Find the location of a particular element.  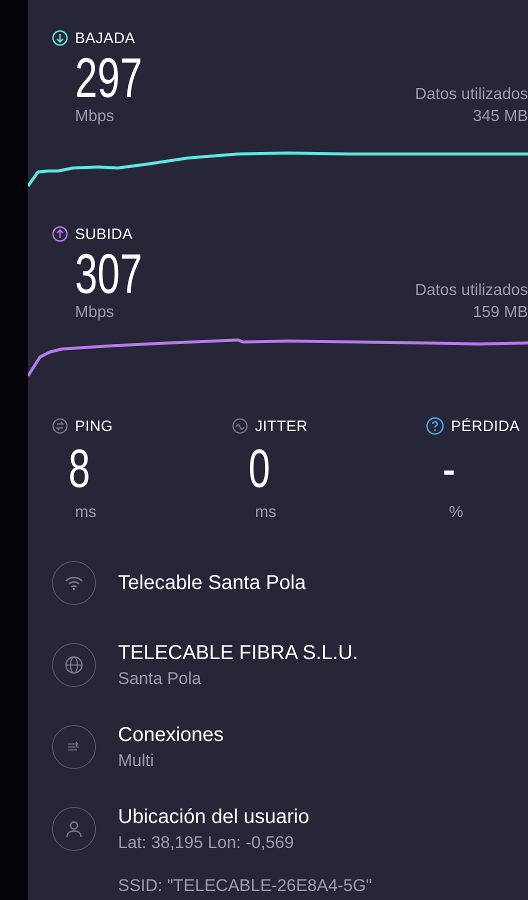

connections-icon is located at coordinates (74, 747).